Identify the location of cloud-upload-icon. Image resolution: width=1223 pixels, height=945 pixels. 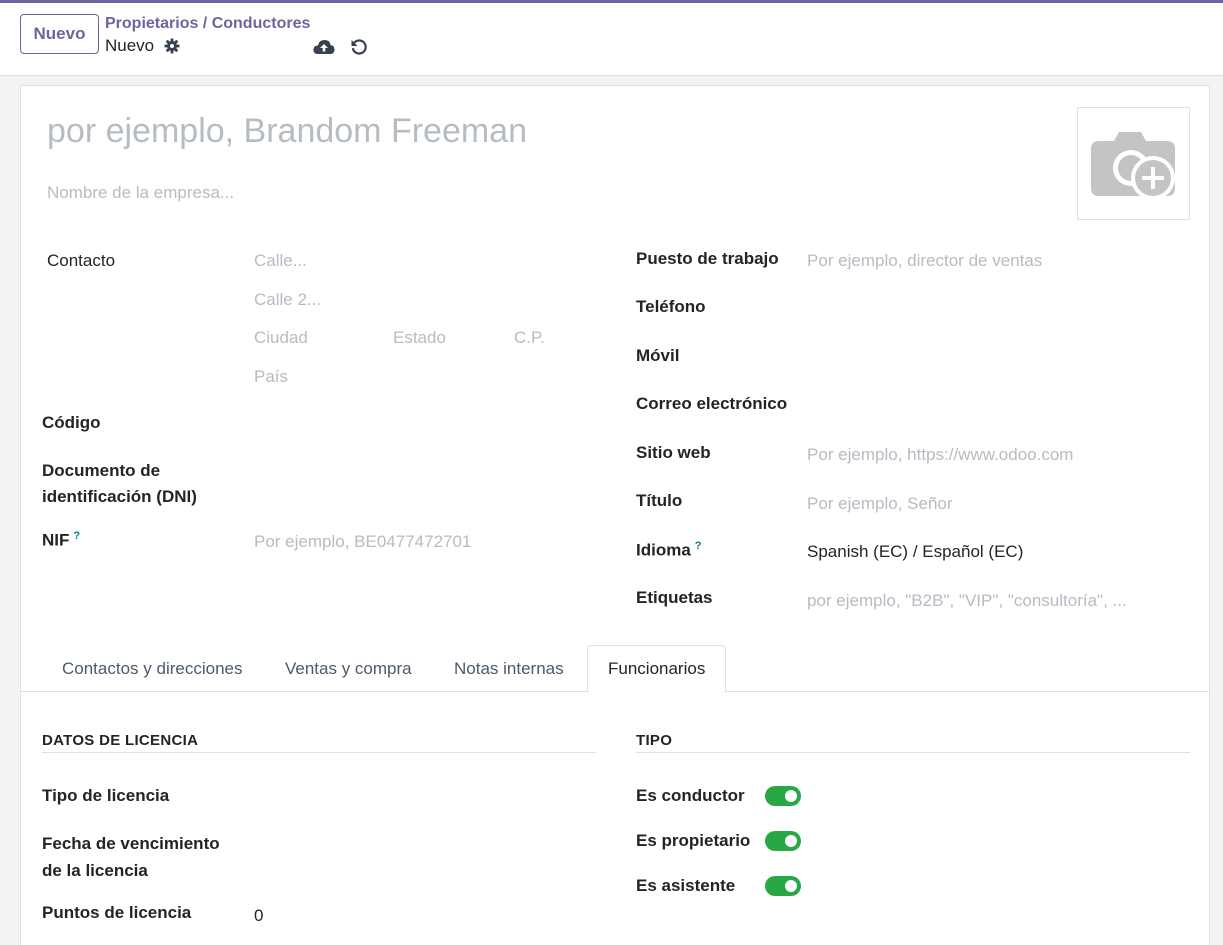
(324, 47).